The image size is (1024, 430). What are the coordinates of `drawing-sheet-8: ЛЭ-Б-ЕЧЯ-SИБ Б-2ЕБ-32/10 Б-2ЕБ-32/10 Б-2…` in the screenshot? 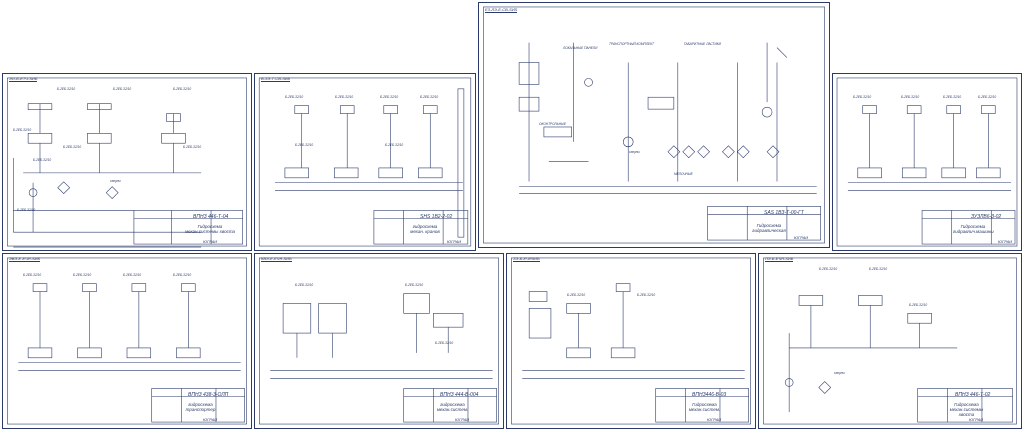 It's located at (890, 341).